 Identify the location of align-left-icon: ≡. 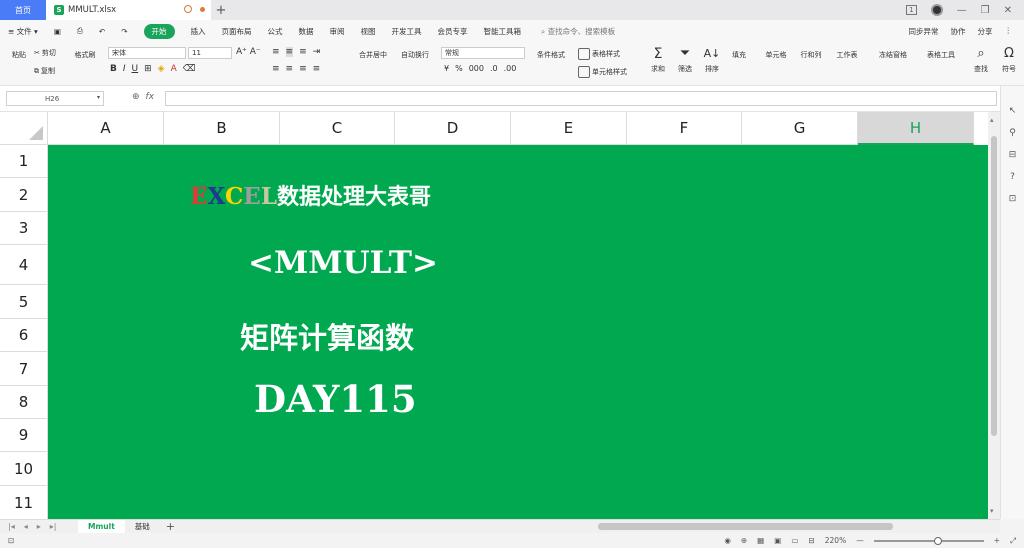
(276, 69).